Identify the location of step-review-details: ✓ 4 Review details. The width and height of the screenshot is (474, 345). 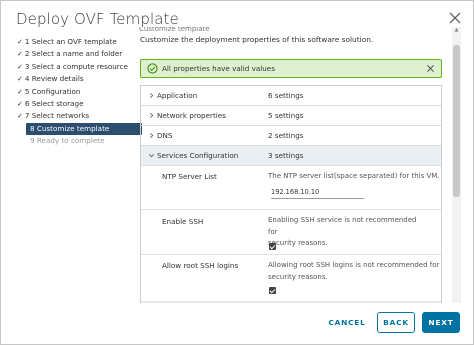
(72, 79).